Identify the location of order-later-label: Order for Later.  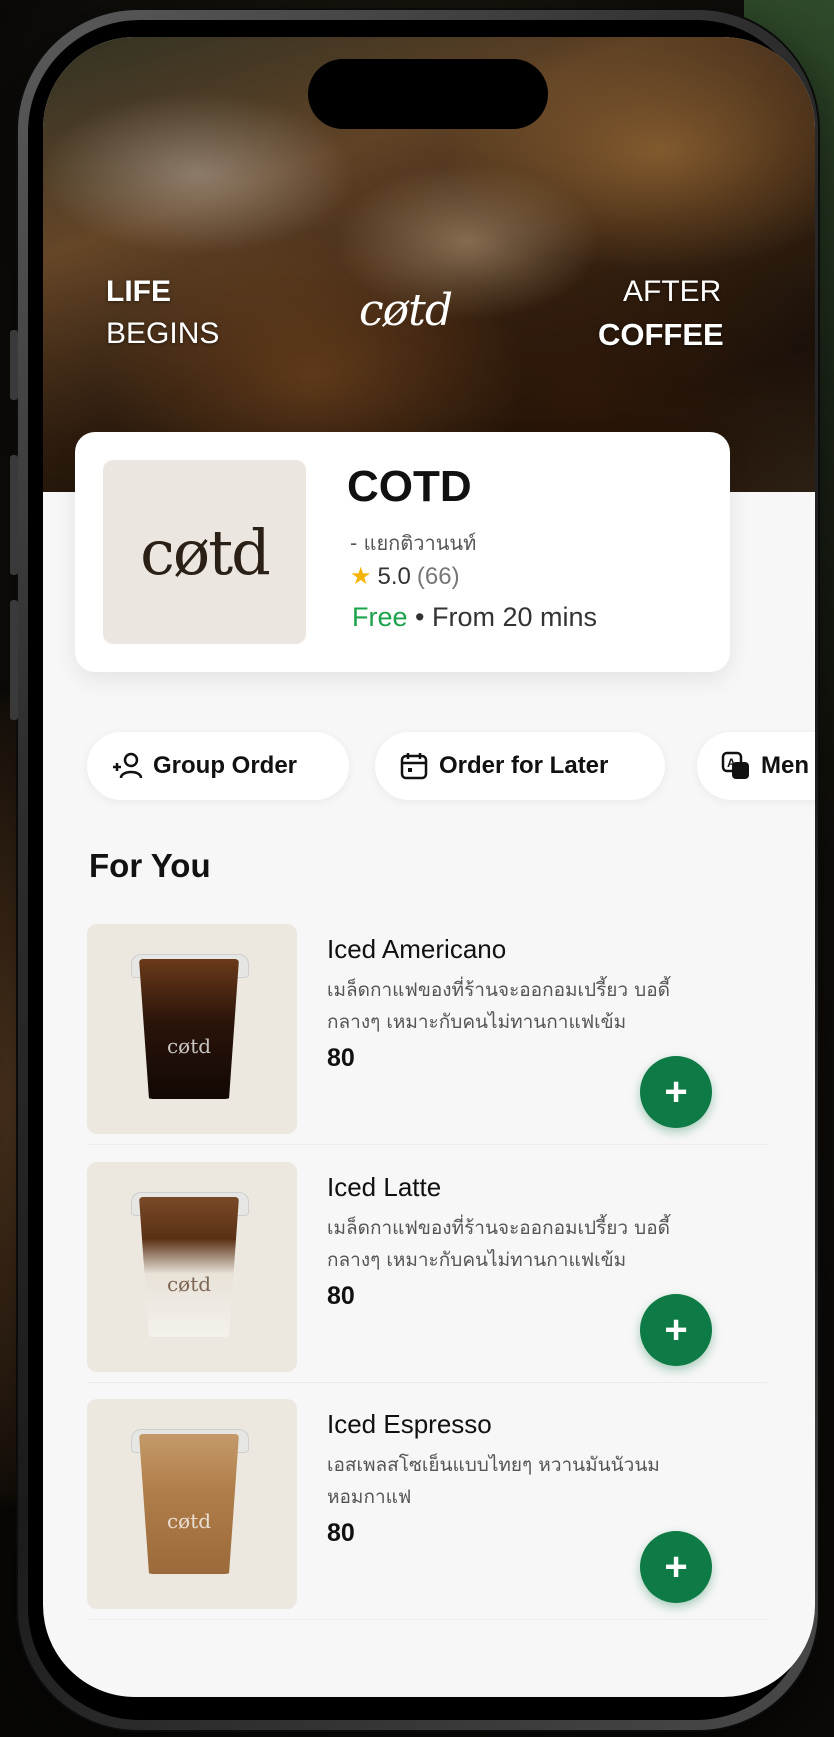
(524, 765).